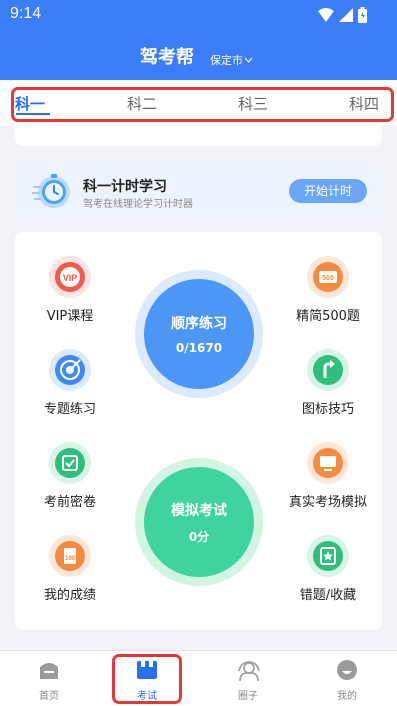 The image size is (397, 706). I want to click on nav-profile-label: 我的, so click(347, 696).